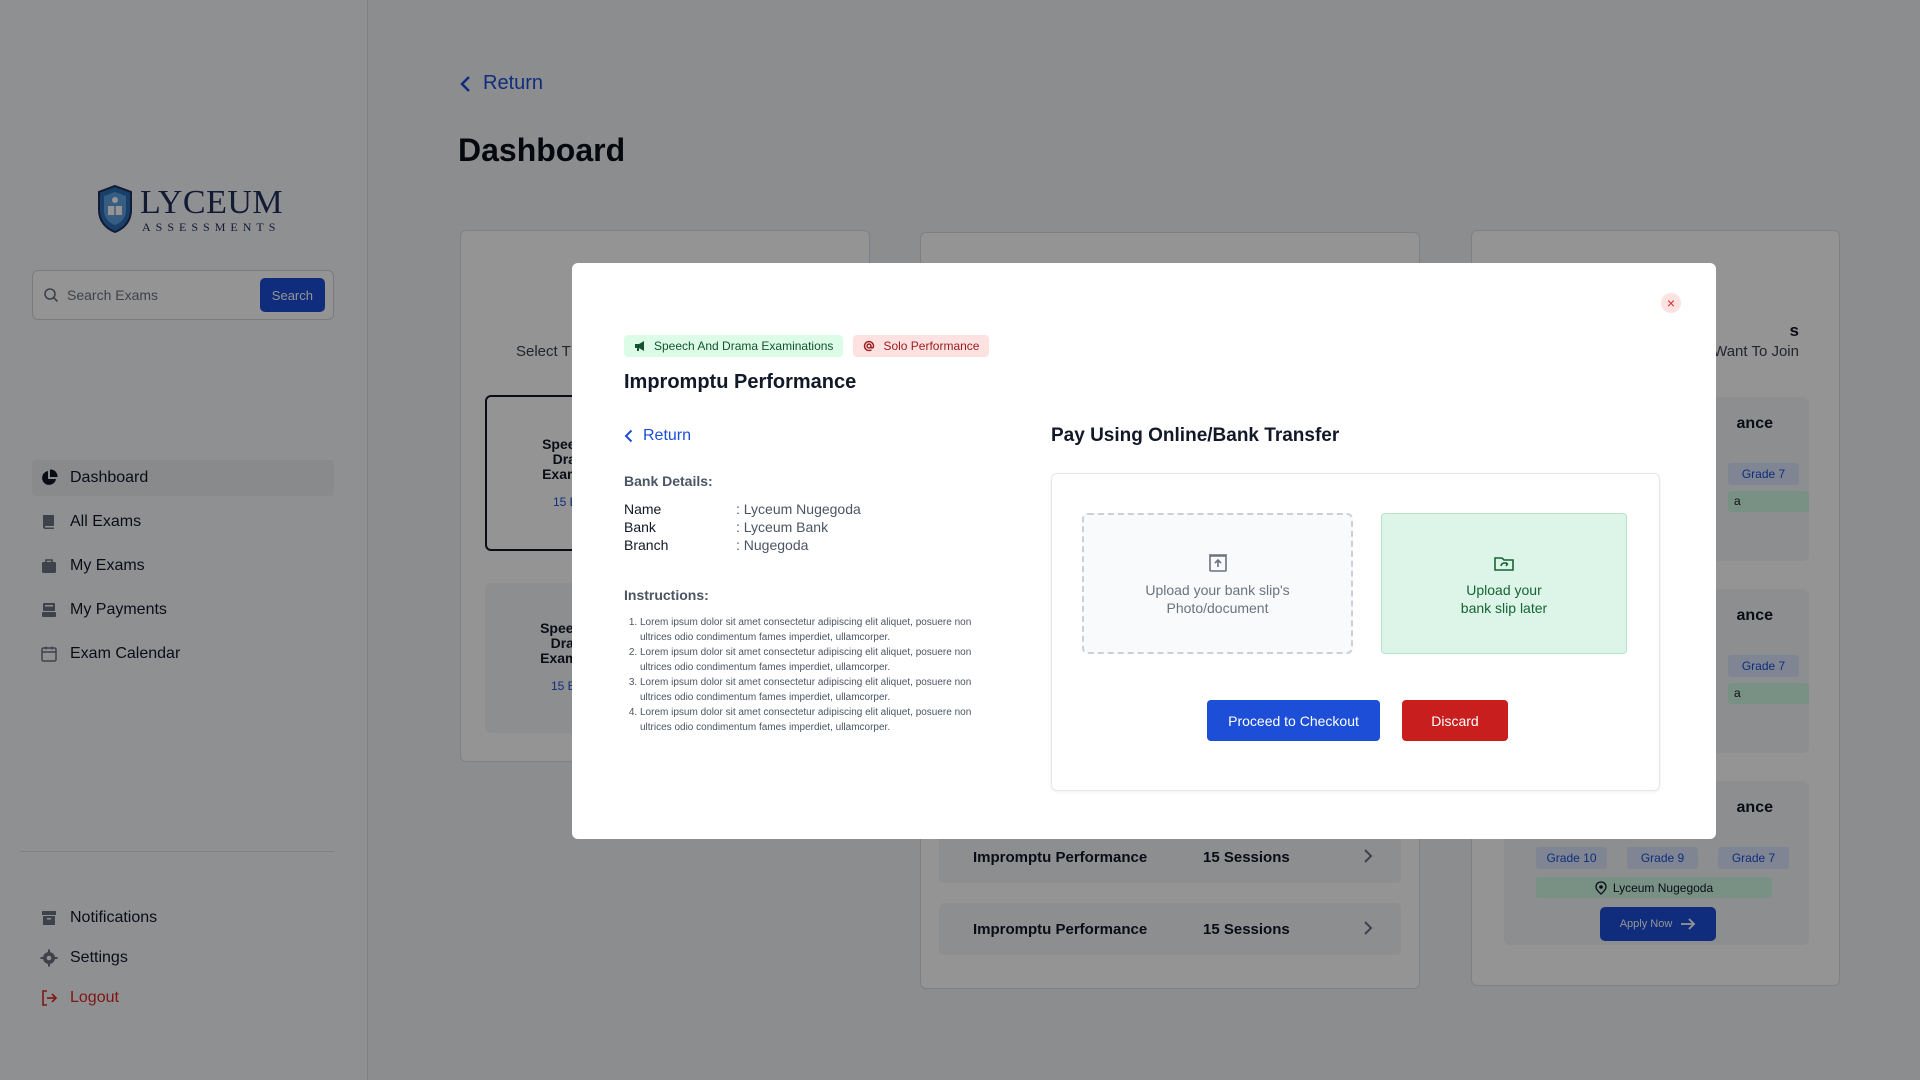 The height and width of the screenshot is (1080, 1920). Describe the element at coordinates (666, 595) in the screenshot. I see `instructions-heading: Instructions:` at that location.